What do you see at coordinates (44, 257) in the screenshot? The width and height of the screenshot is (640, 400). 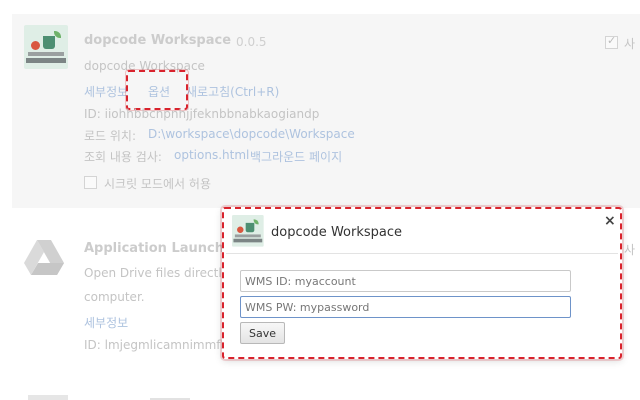 I see `google-drive-icon` at bounding box center [44, 257].